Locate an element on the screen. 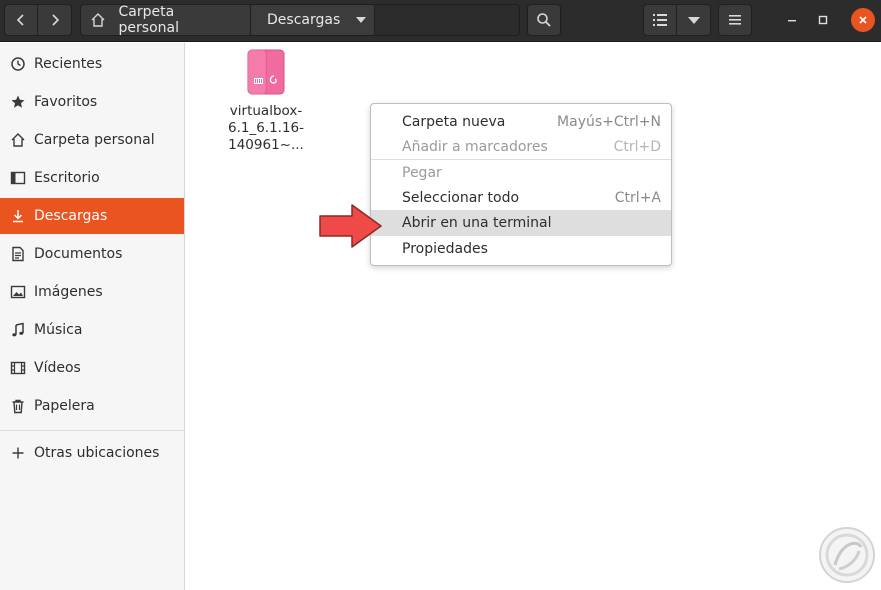 This screenshot has height=590, width=881. sidebar-item-label: Carpeta personal is located at coordinates (94, 140).